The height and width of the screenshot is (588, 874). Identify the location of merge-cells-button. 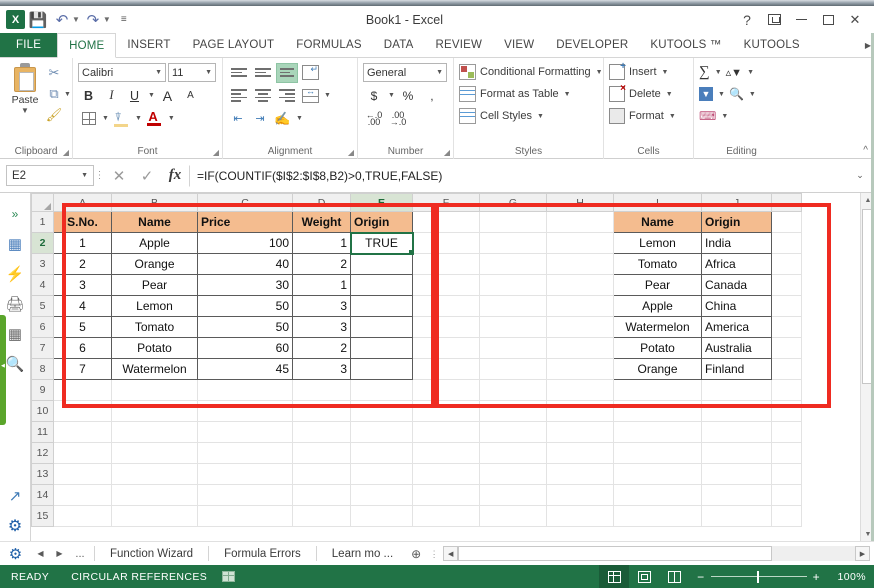
(310, 96).